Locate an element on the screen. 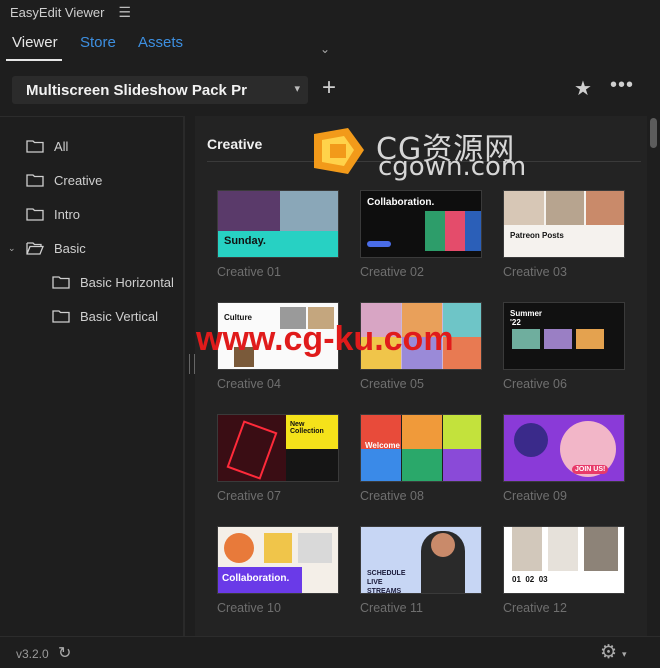 This screenshot has height=668, width=660. app-title: EasyEdit Viewer is located at coordinates (57, 12).